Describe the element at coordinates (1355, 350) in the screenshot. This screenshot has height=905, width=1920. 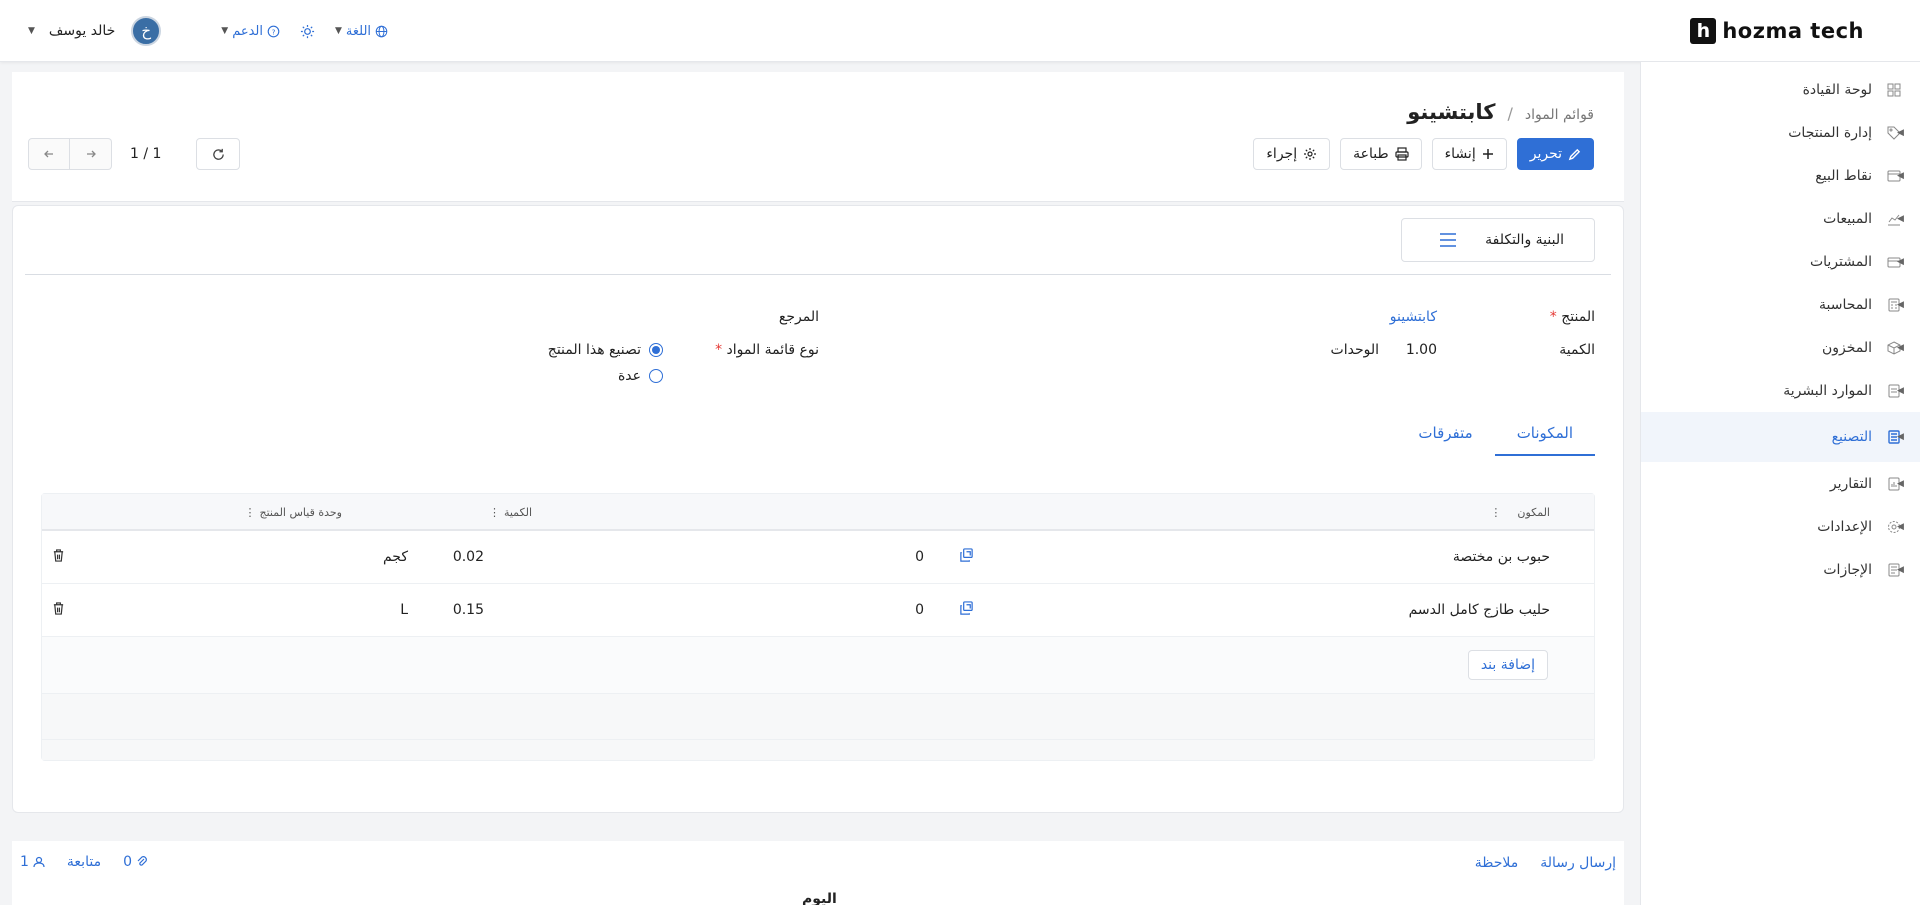
I see `qty-unit: الوحدات` at that location.